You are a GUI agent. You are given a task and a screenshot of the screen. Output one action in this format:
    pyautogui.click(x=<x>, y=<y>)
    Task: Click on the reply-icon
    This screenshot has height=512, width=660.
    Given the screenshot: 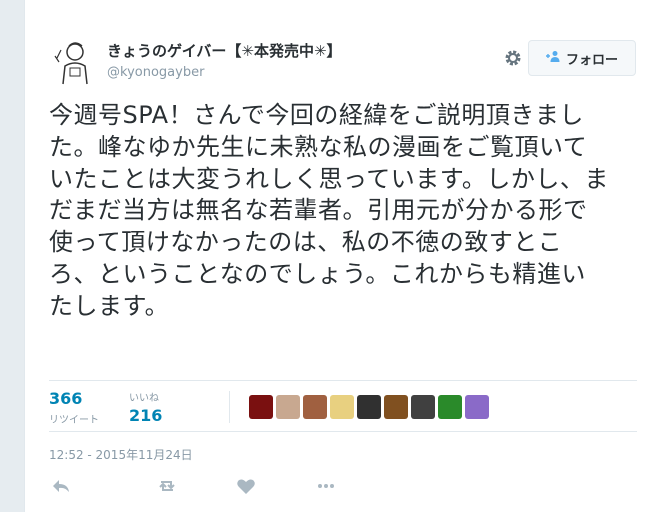 What is the action you would take?
    pyautogui.click(x=61, y=486)
    